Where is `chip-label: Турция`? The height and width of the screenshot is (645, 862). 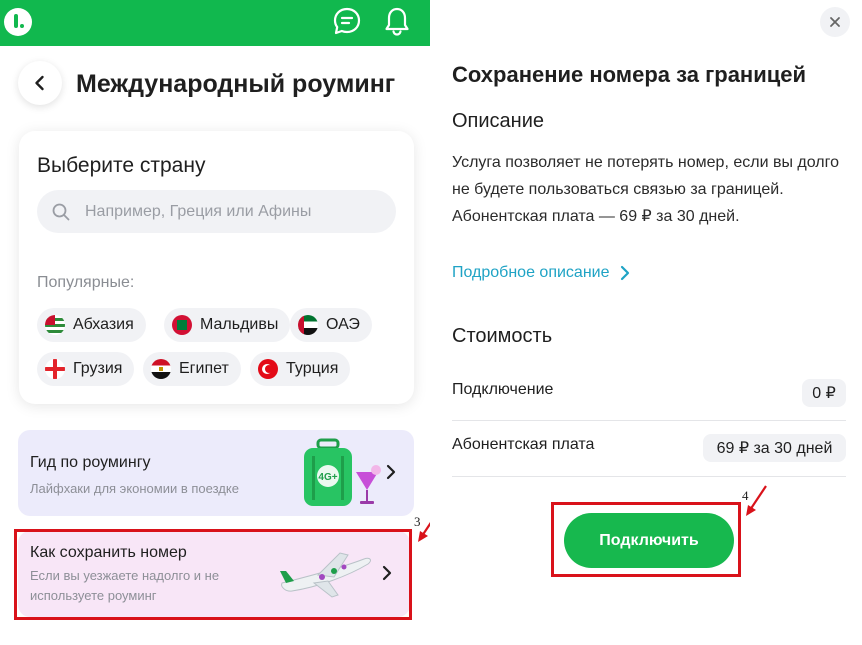 chip-label: Турция is located at coordinates (312, 368).